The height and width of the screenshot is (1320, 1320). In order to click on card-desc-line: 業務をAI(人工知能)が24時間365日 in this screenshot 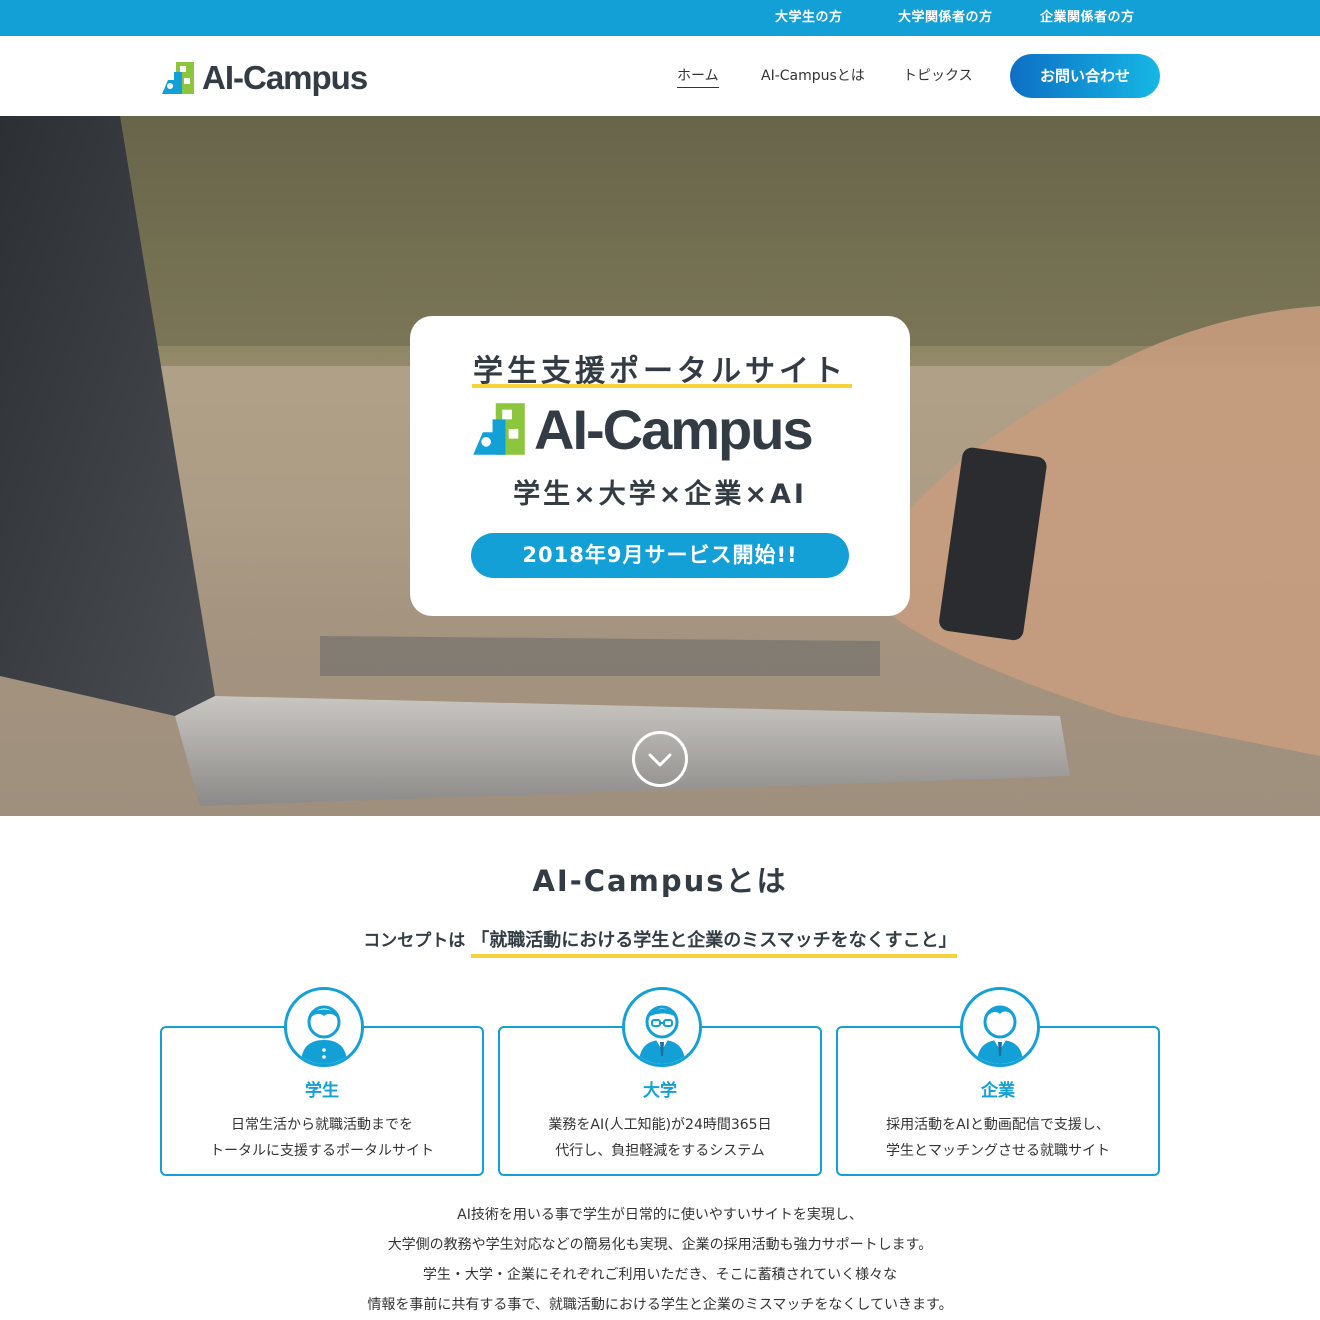, I will do `click(660, 1125)`.